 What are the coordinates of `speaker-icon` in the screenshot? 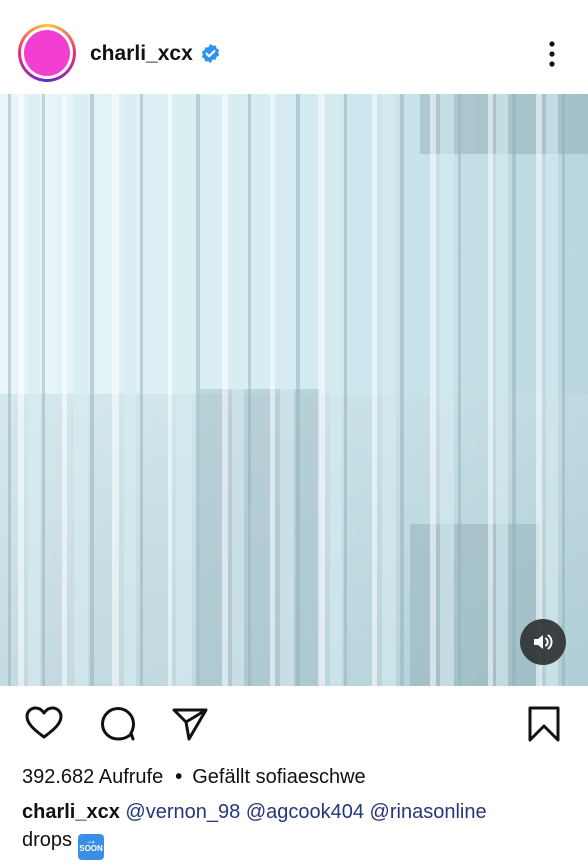 It's located at (543, 642).